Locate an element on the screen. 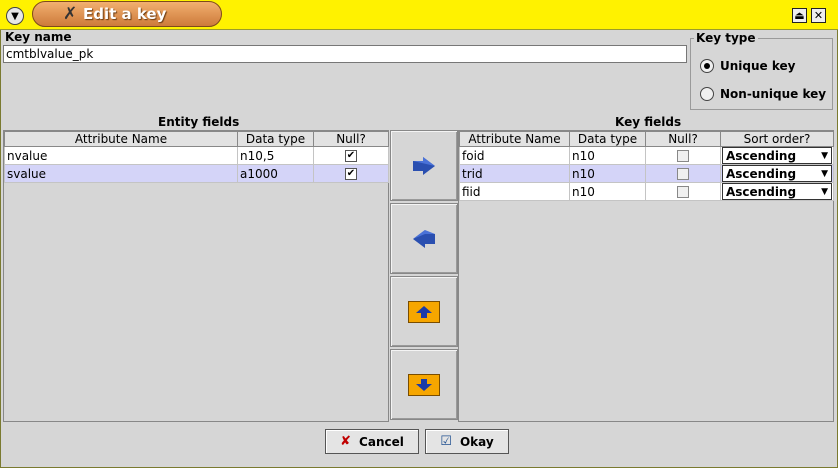  add-to-key-button is located at coordinates (424, 165).